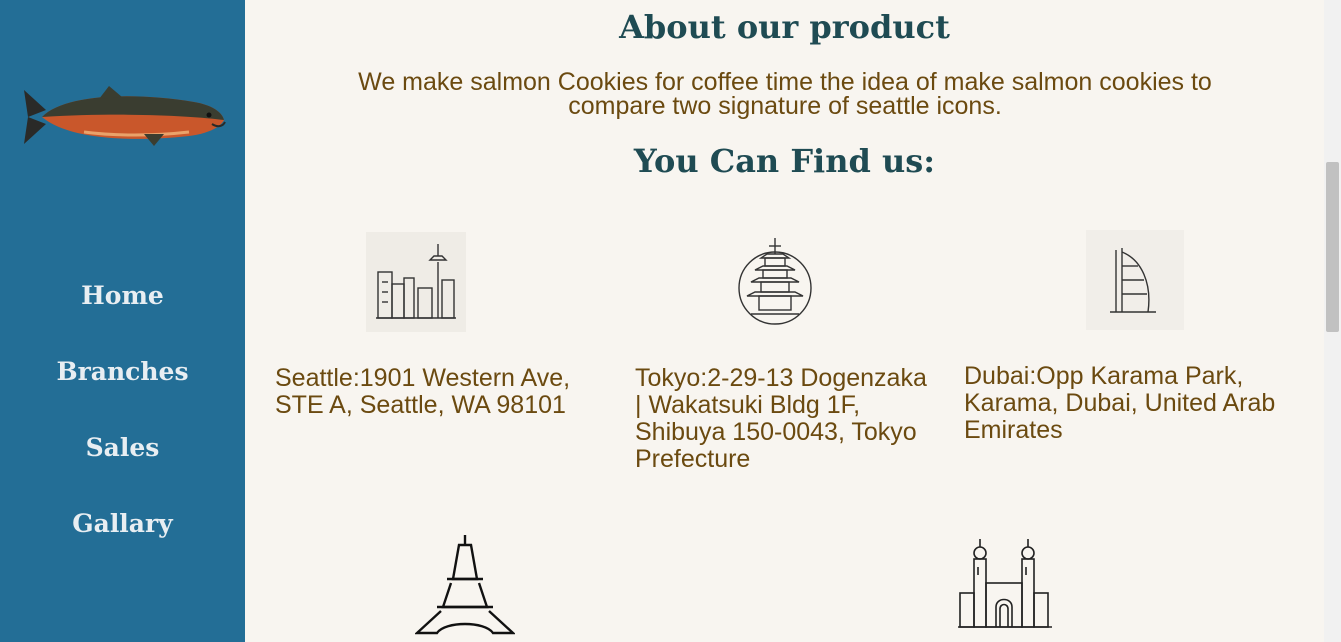  Describe the element at coordinates (122, 308) in the screenshot. I see `nav-home: Home` at that location.